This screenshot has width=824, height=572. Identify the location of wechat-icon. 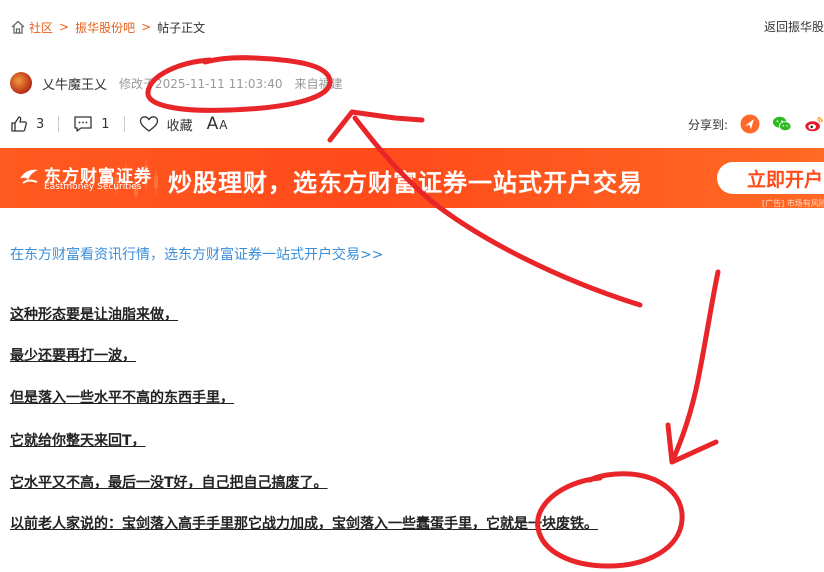
(782, 124).